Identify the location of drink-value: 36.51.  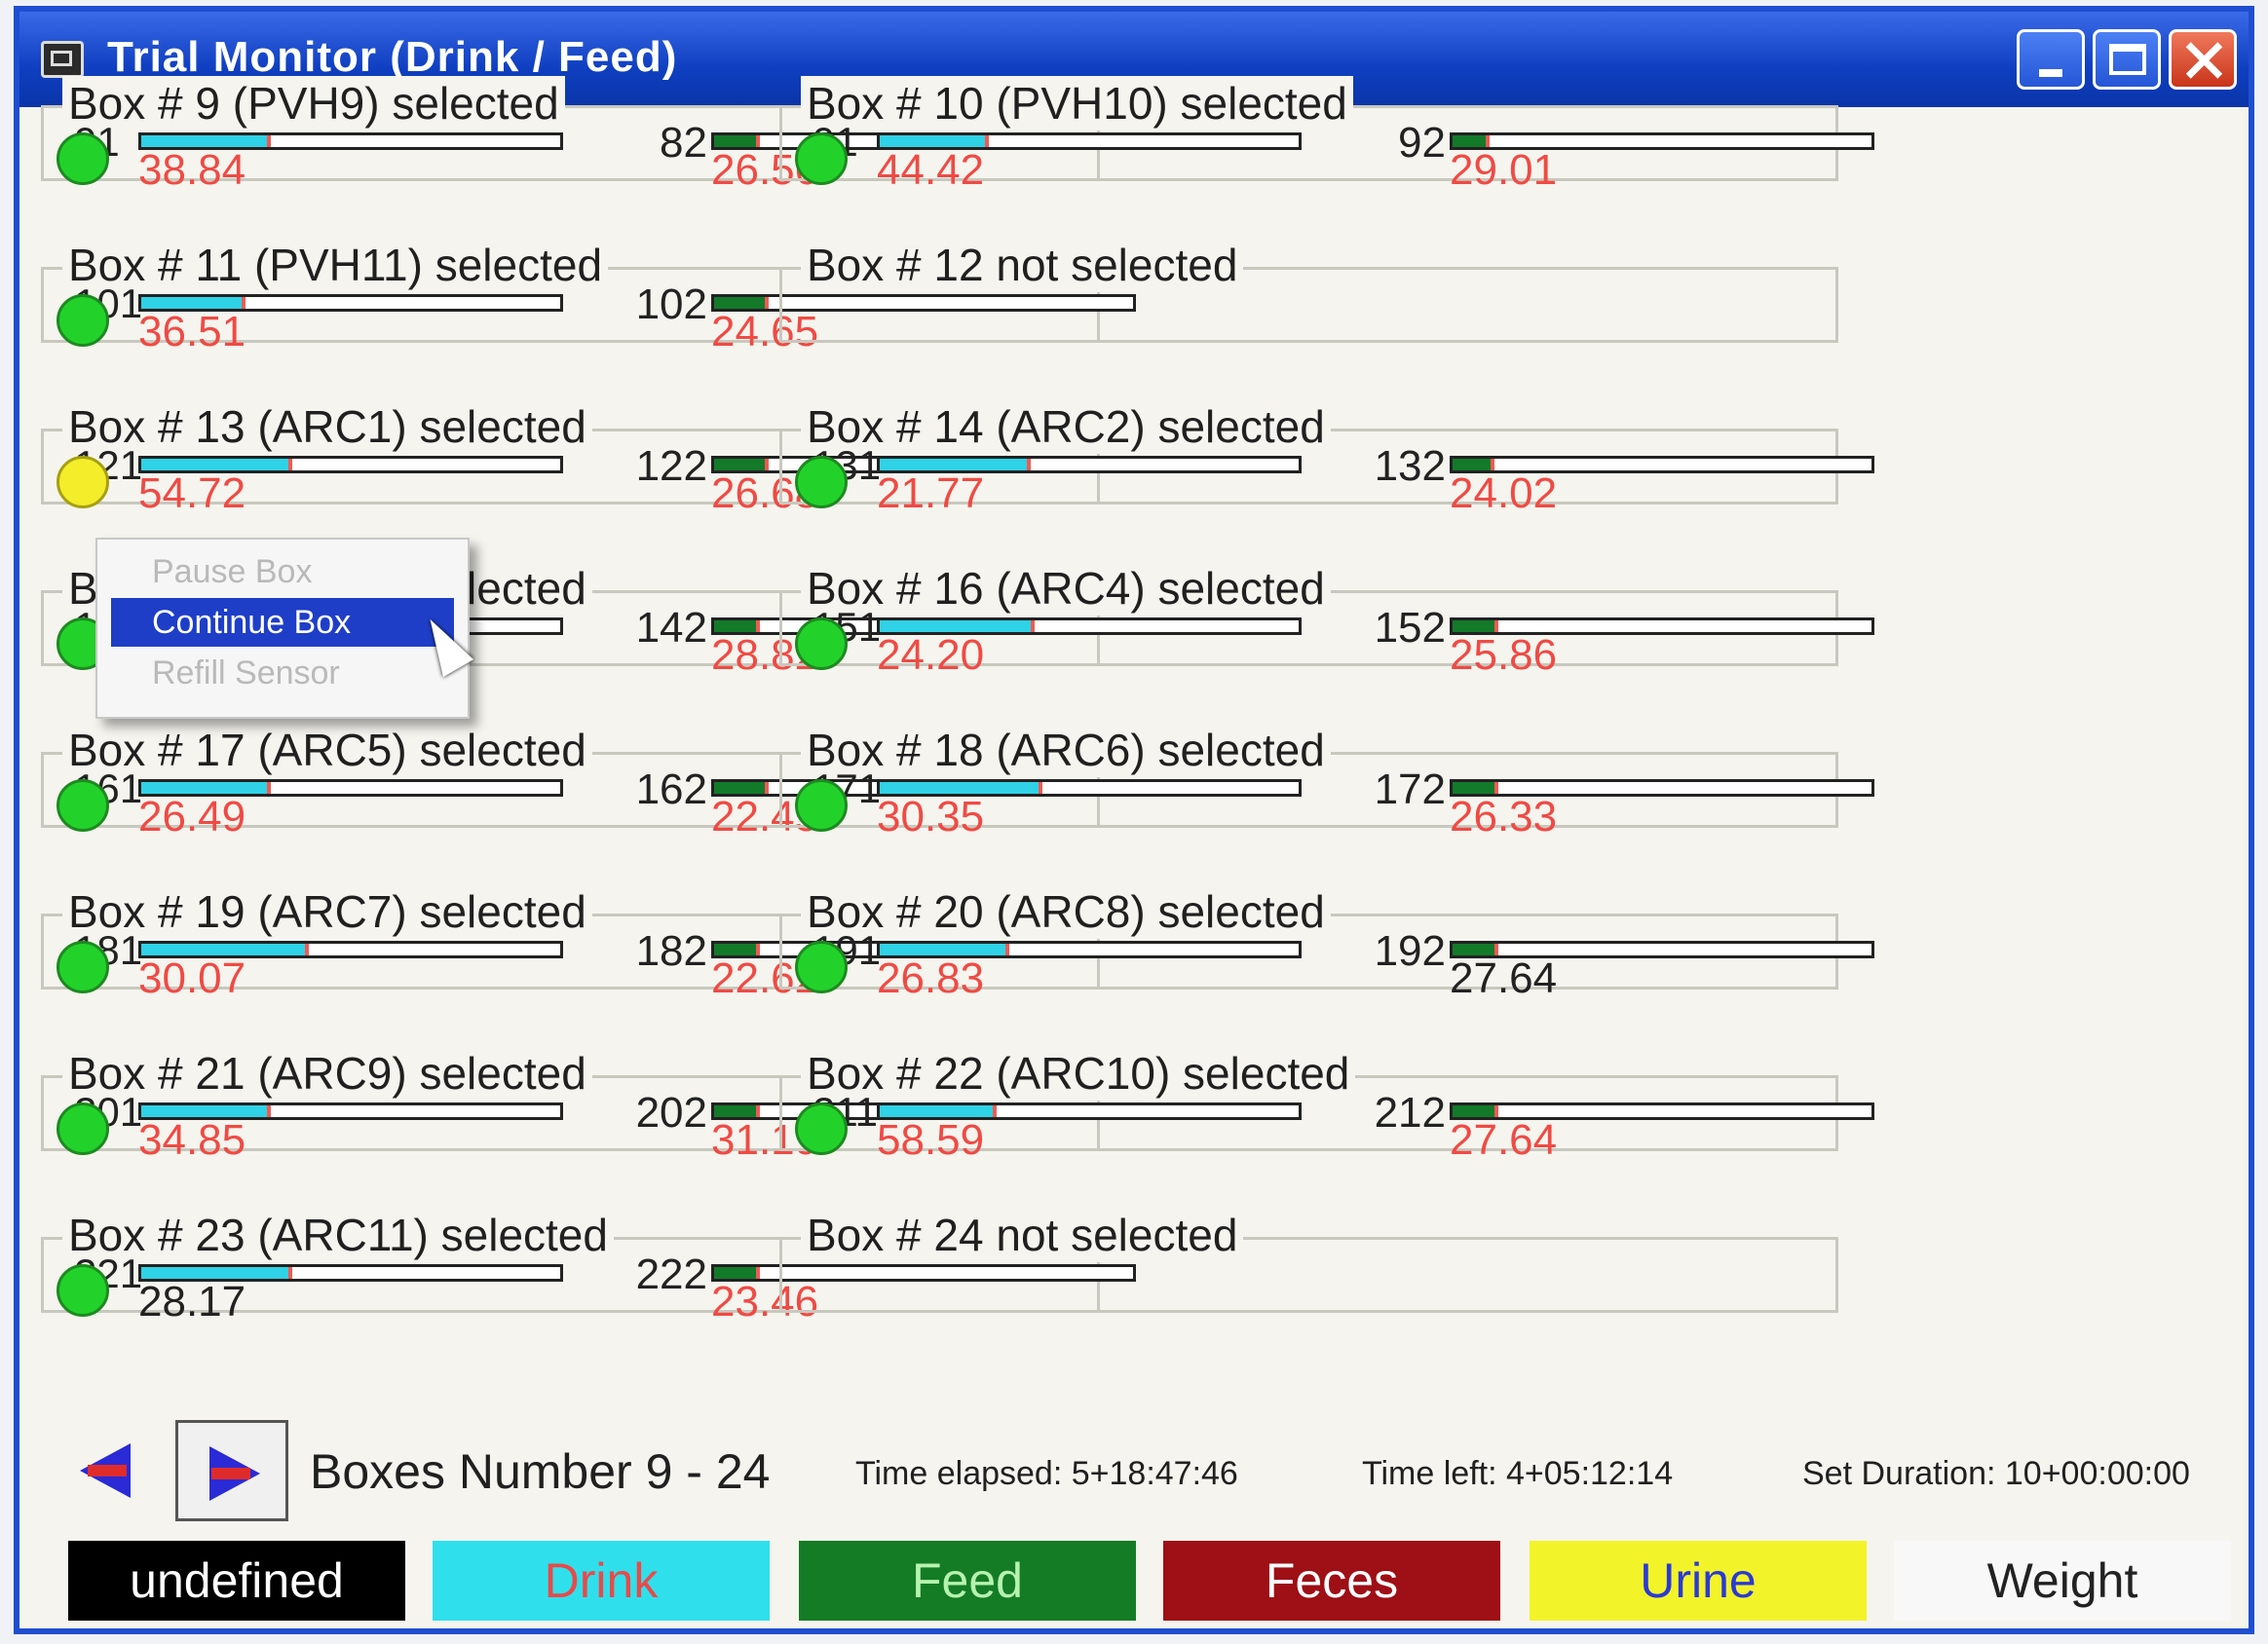
(192, 331).